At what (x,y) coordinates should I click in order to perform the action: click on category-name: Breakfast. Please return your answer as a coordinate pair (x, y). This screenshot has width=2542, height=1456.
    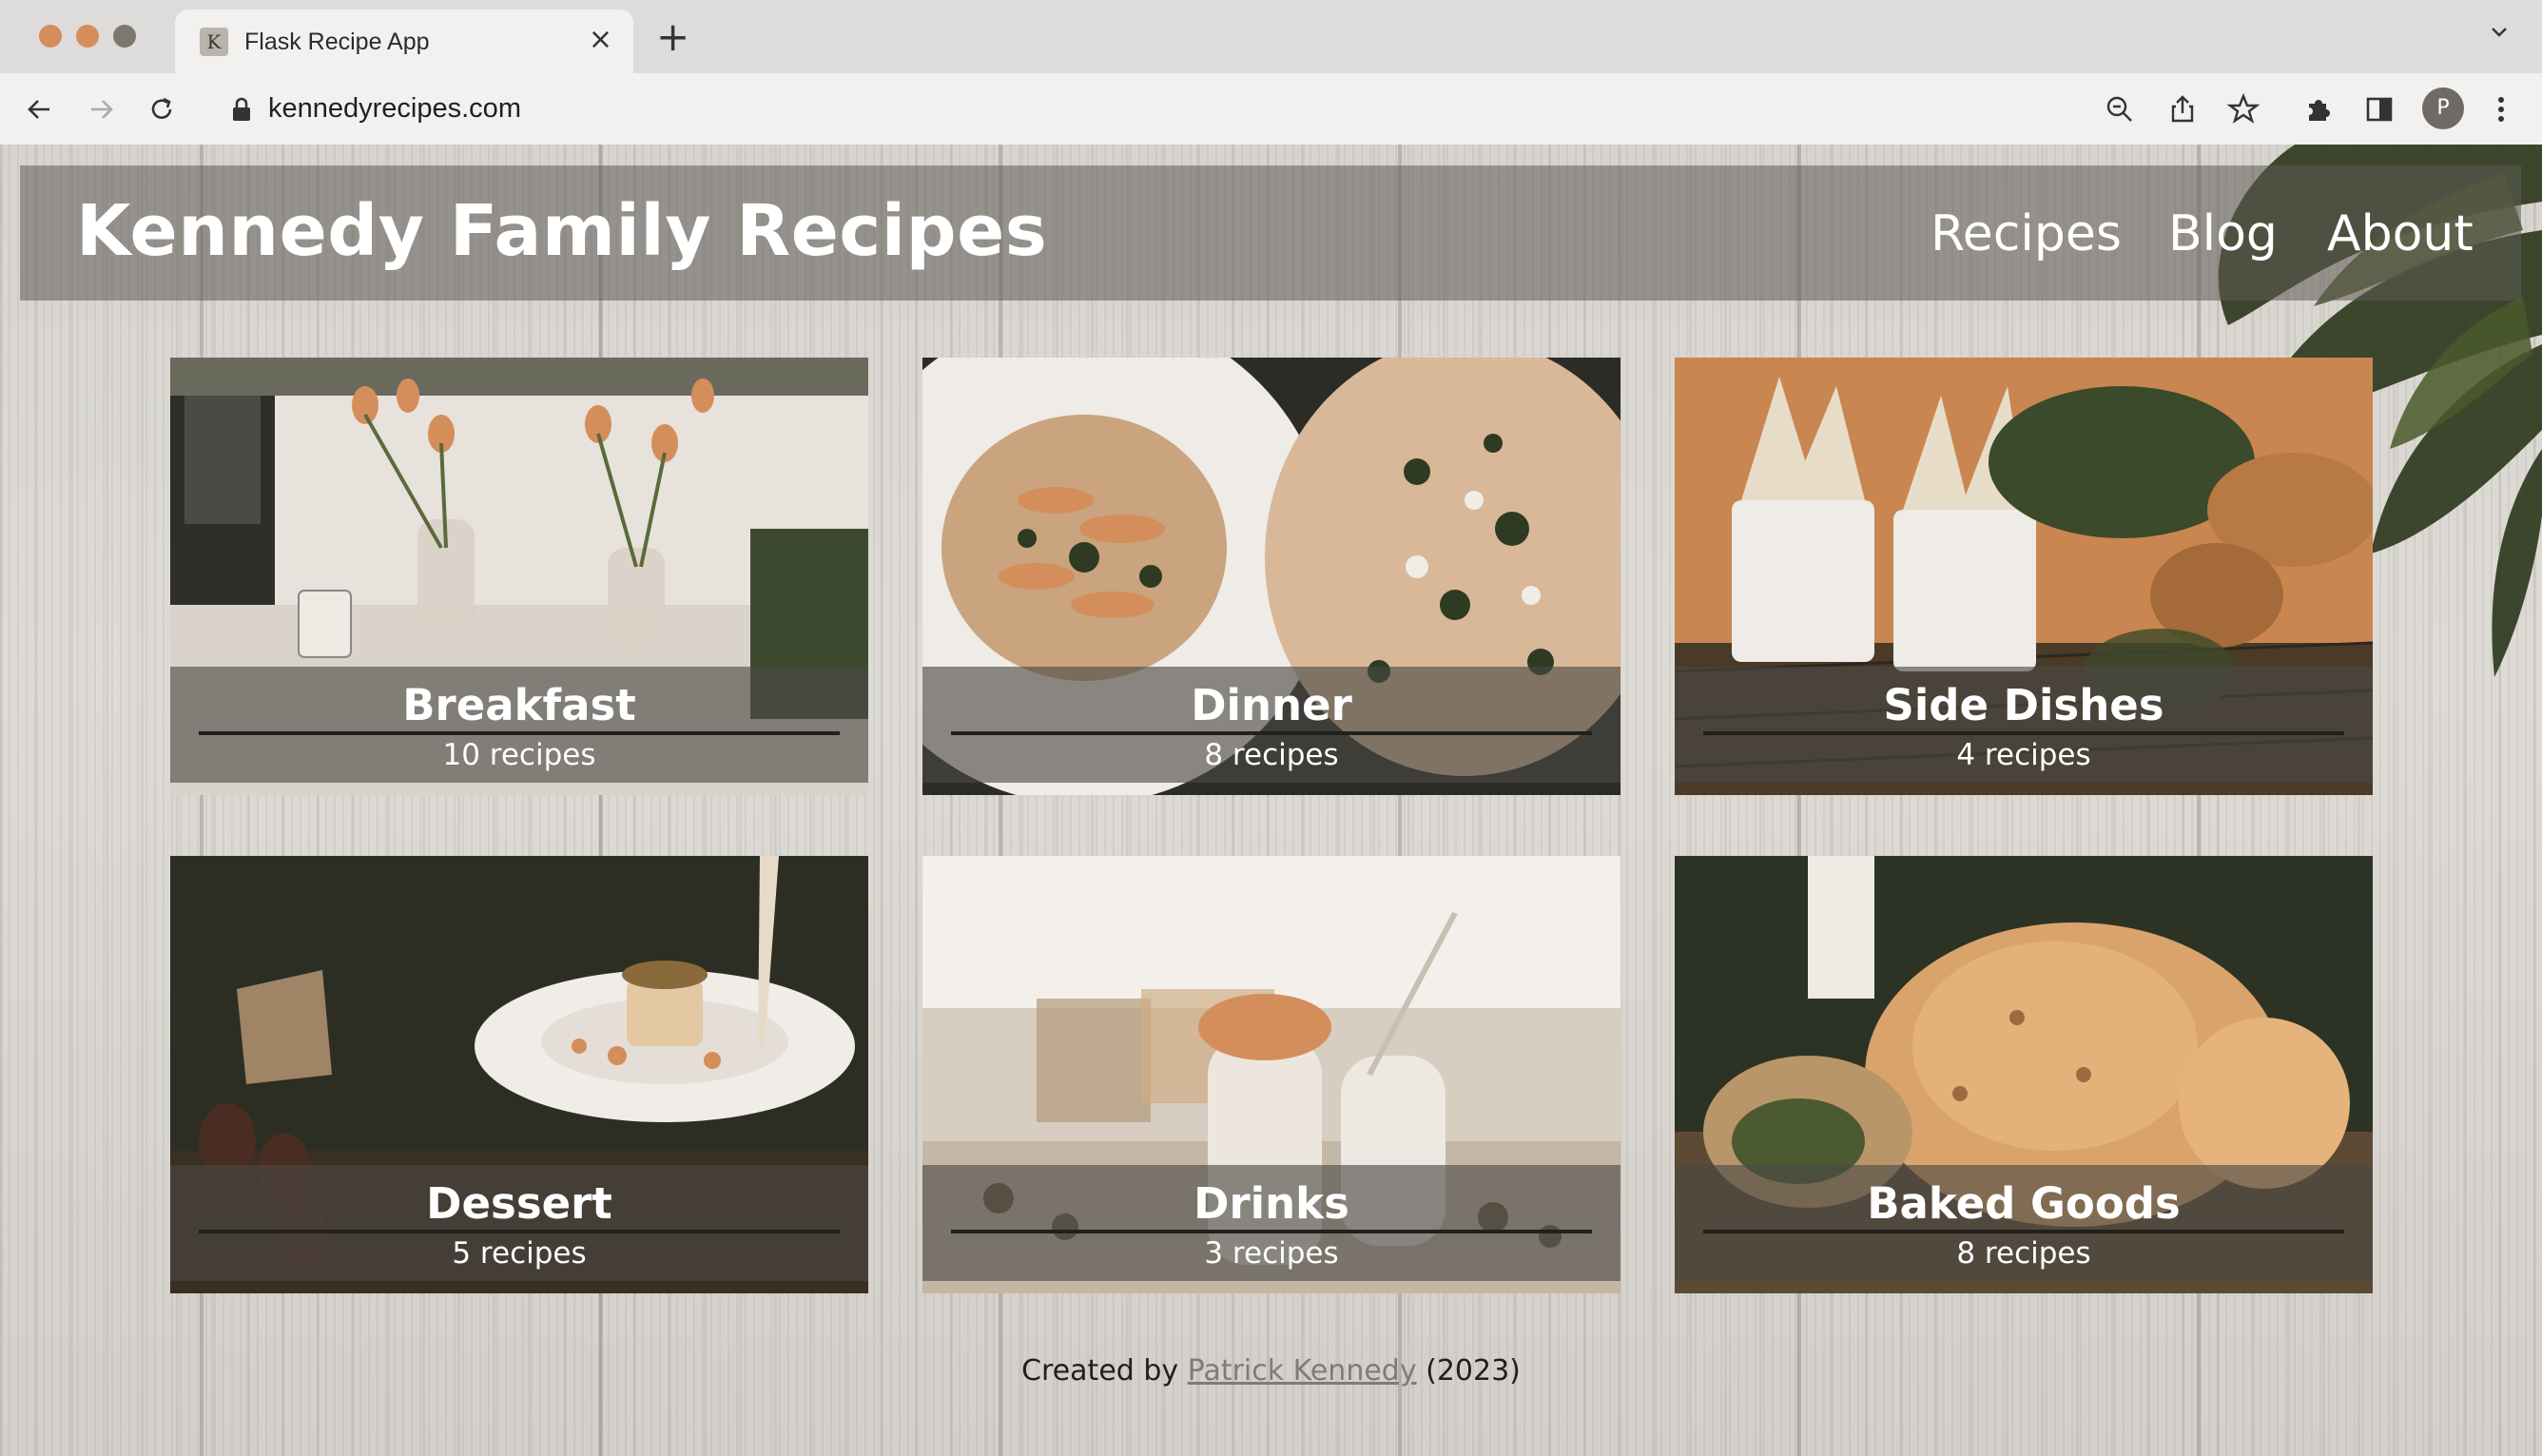
    Looking at the image, I should click on (519, 705).